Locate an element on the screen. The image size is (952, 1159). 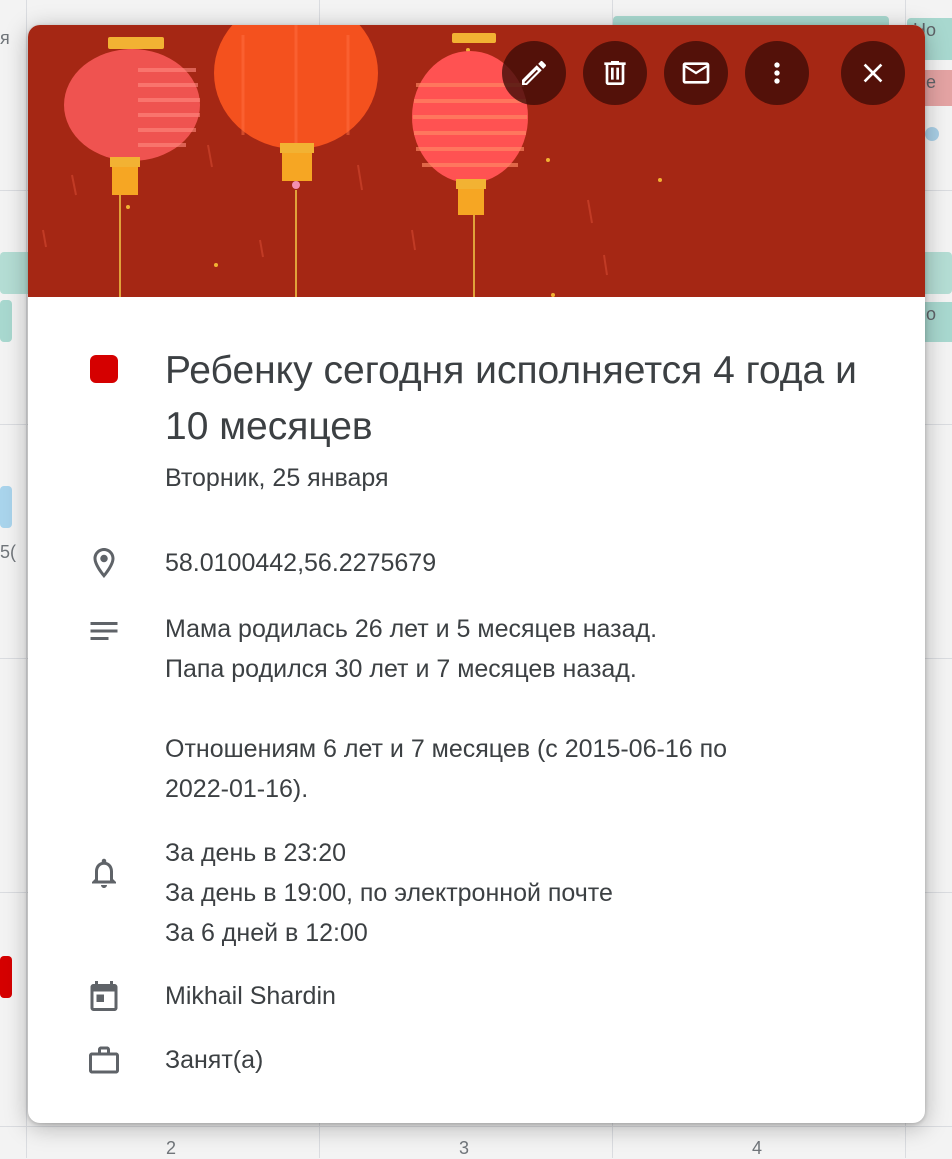
background-text: 5( is located at coordinates (8, 552).